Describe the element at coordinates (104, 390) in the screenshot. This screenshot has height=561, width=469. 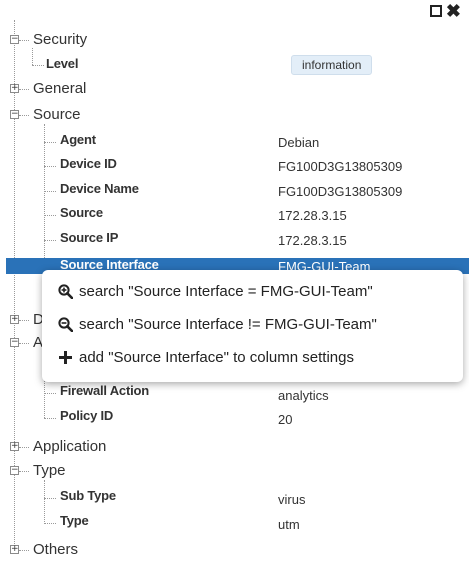
I see `field-key: Firewall Action` at that location.